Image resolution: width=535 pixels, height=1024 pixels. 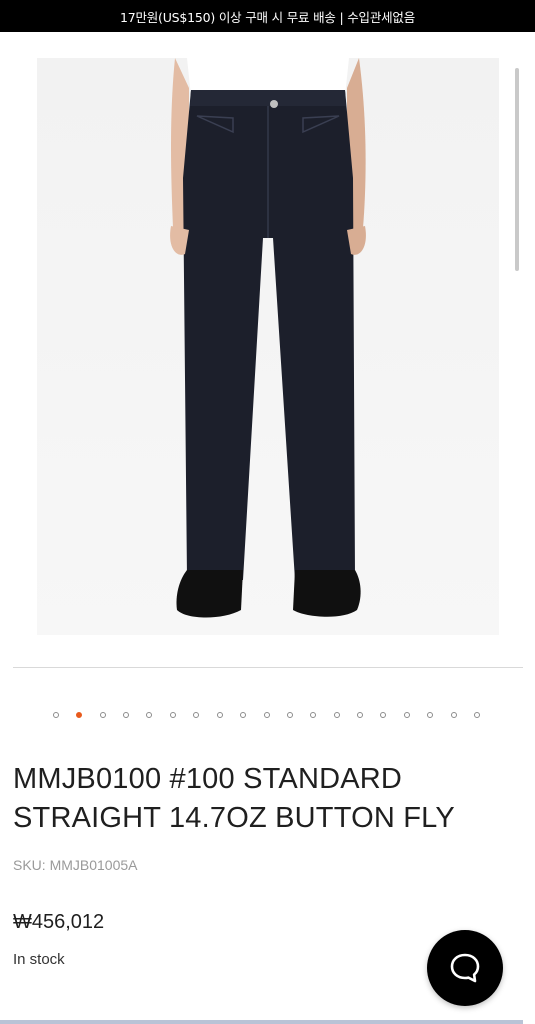 I want to click on announcement-text: 17만원(US$150) 이상 구매 시 무료 배송 | 수입관세없음, so click(x=267, y=17).